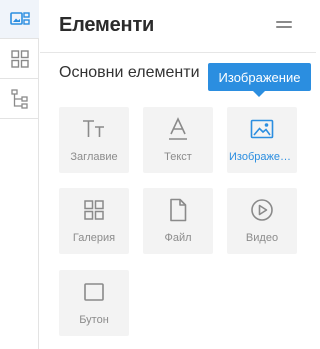 The width and height of the screenshot is (320, 349). I want to click on element-tile-image: Изображение, so click(262, 140).